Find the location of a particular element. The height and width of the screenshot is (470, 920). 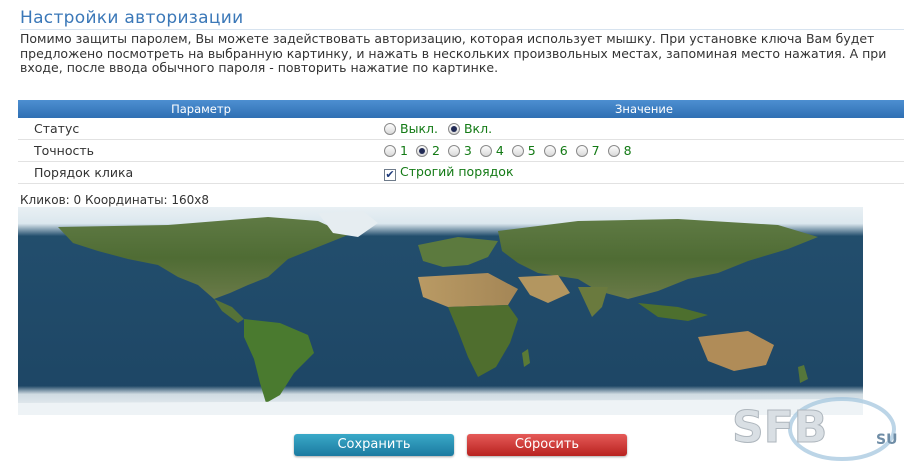

strict-order-option: ✔ Строгий порядок is located at coordinates (449, 172).